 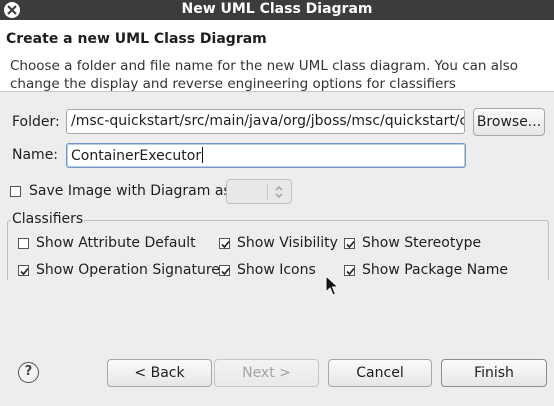 What do you see at coordinates (36, 122) in the screenshot?
I see `folder-label: Folder:` at bounding box center [36, 122].